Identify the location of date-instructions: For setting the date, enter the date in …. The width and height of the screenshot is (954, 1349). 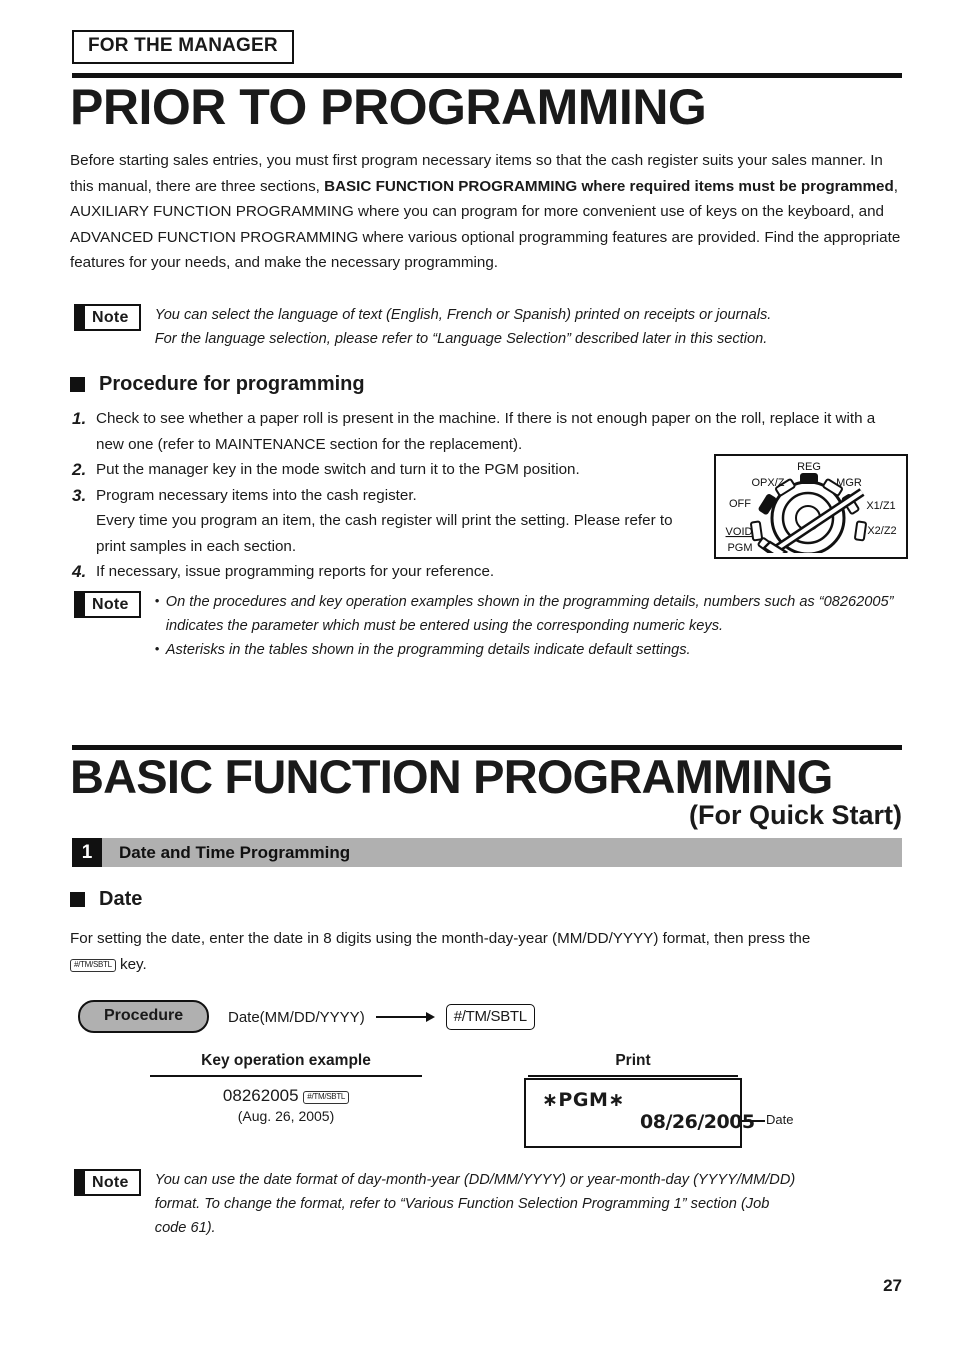
(487, 951).